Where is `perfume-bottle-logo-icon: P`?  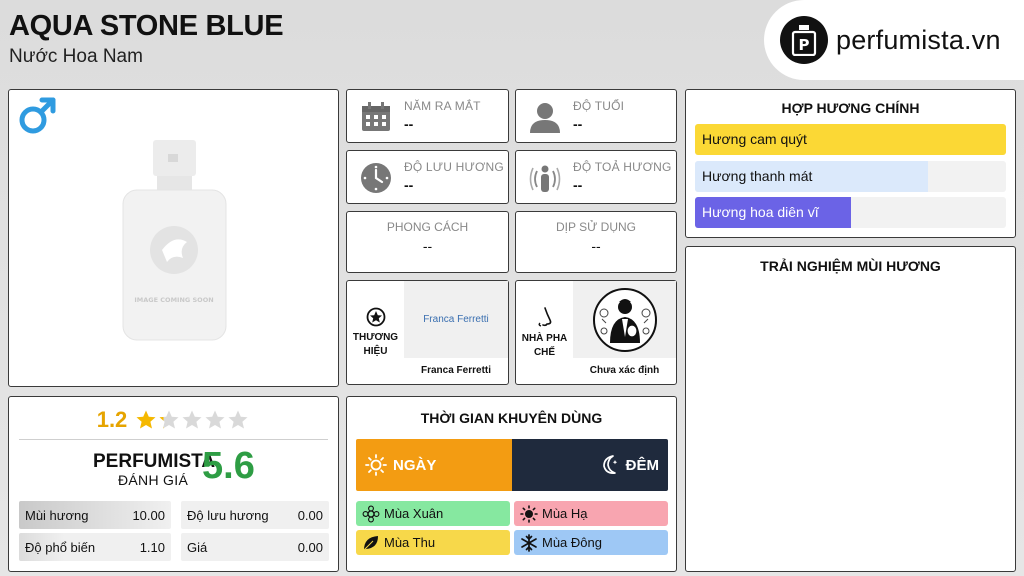
perfume-bottle-logo-icon: P is located at coordinates (804, 40).